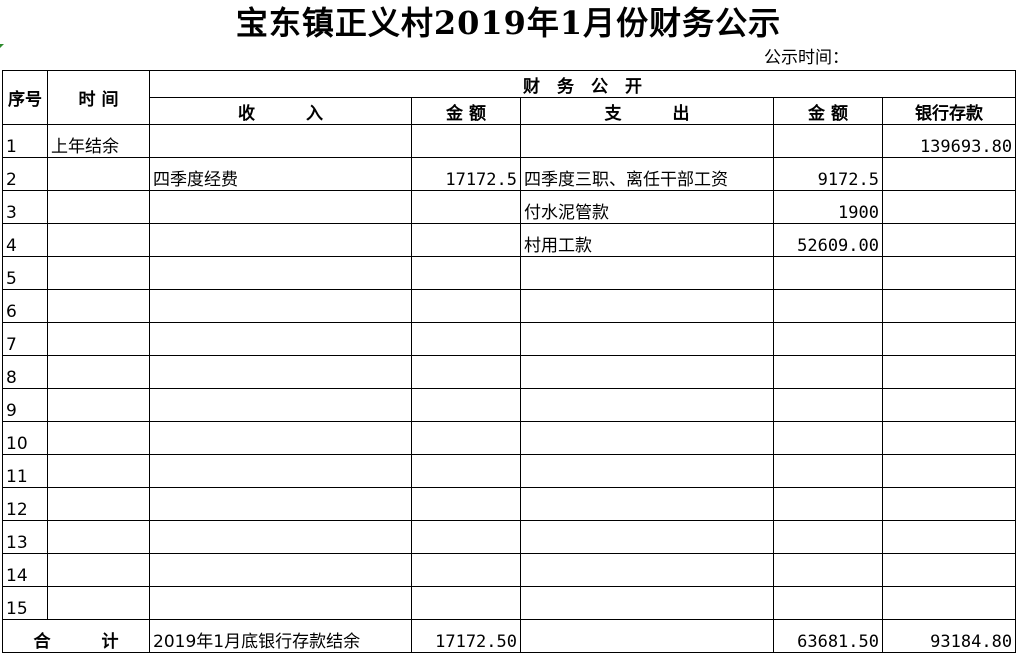 This screenshot has height=661, width=1017. Describe the element at coordinates (98, 141) in the screenshot. I see `cell-time: 上年结余` at that location.